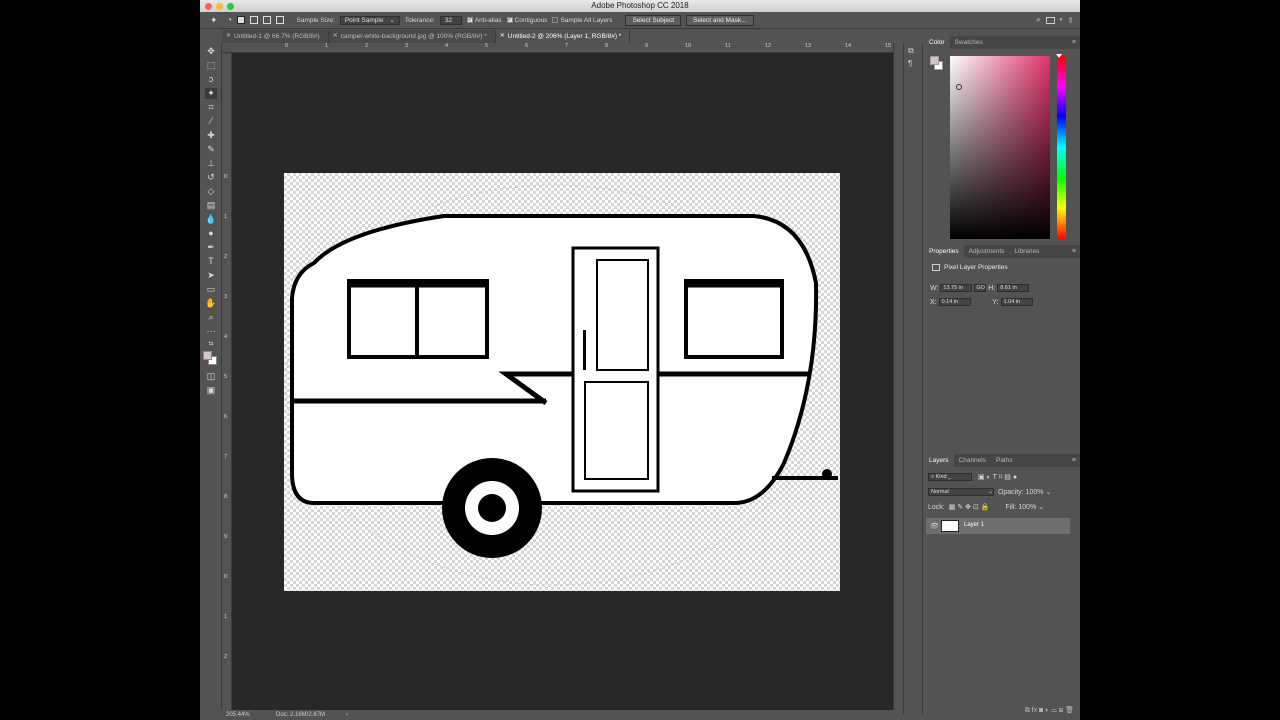  Describe the element at coordinates (1048, 492) in the screenshot. I see `opacity-dropdown-icon: ⌄` at that location.